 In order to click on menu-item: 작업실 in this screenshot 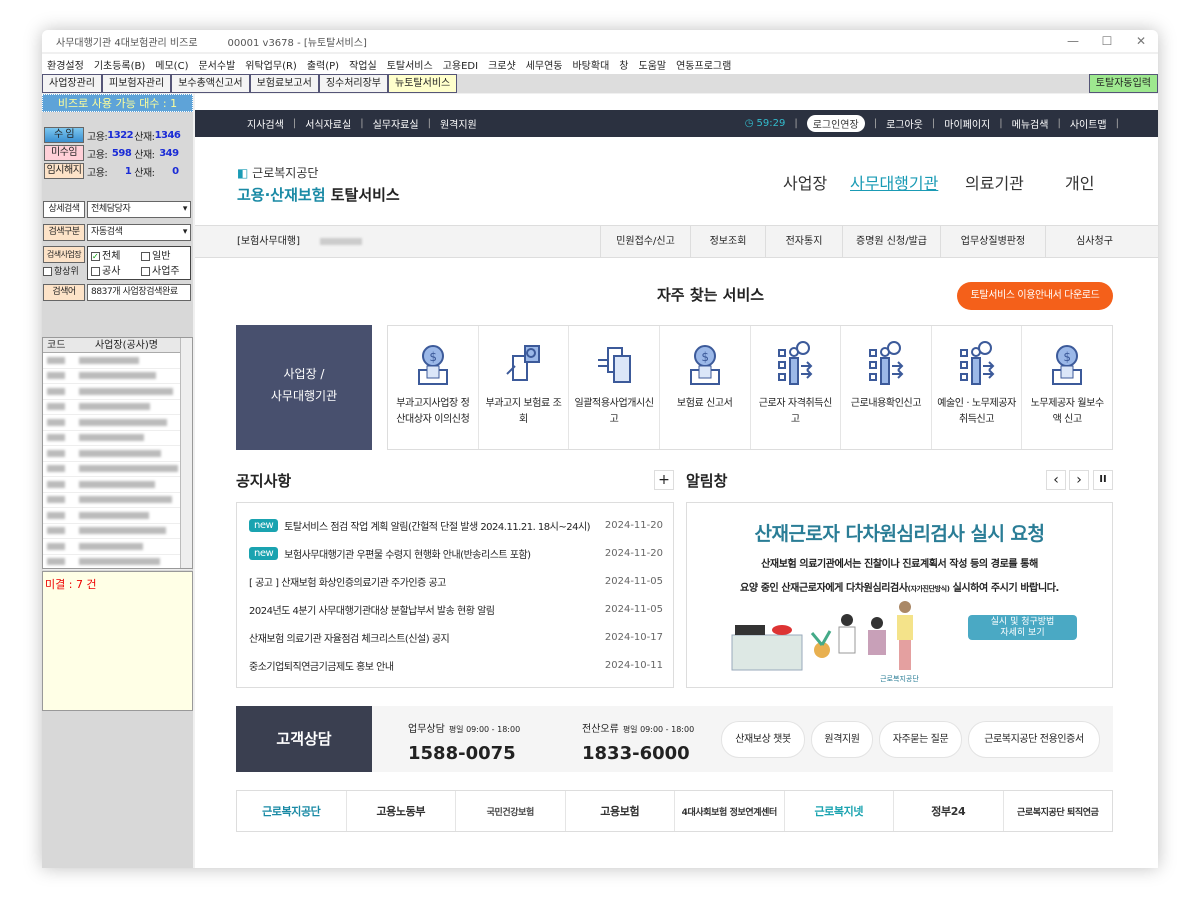, I will do `click(363, 64)`.